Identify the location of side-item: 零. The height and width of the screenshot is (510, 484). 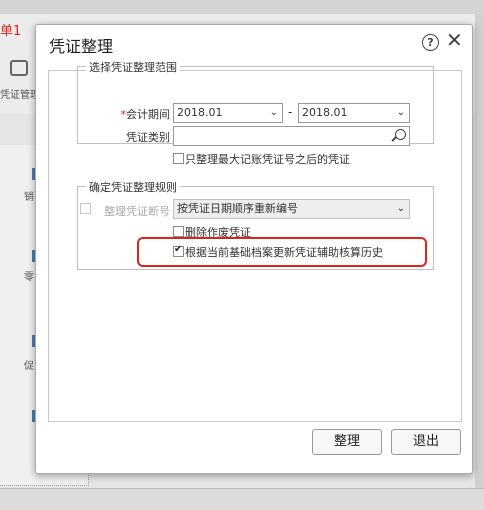
(29, 275).